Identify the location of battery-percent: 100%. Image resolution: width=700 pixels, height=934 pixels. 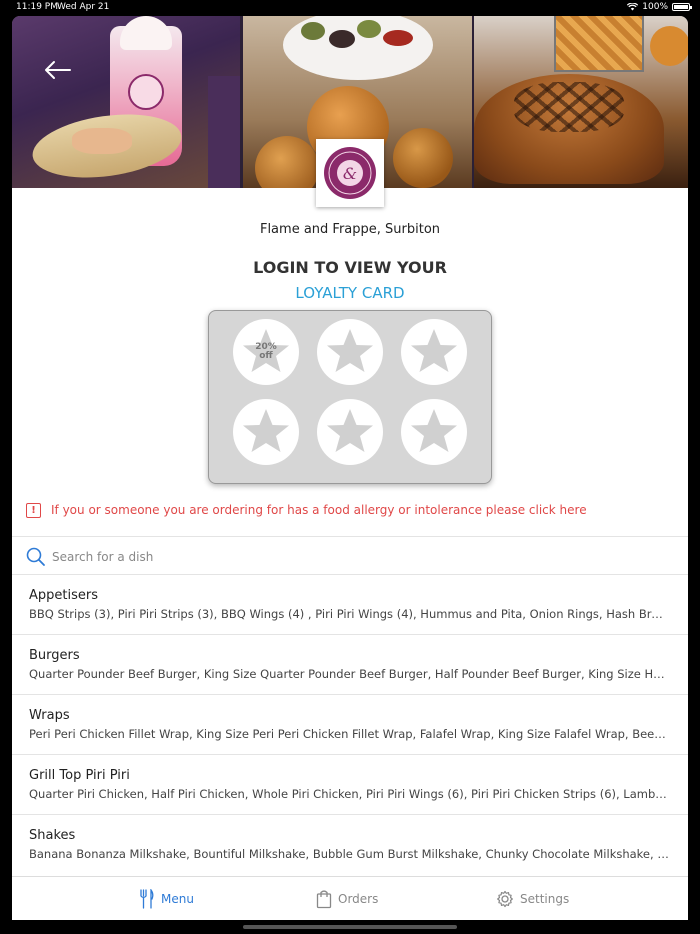
(655, 7).